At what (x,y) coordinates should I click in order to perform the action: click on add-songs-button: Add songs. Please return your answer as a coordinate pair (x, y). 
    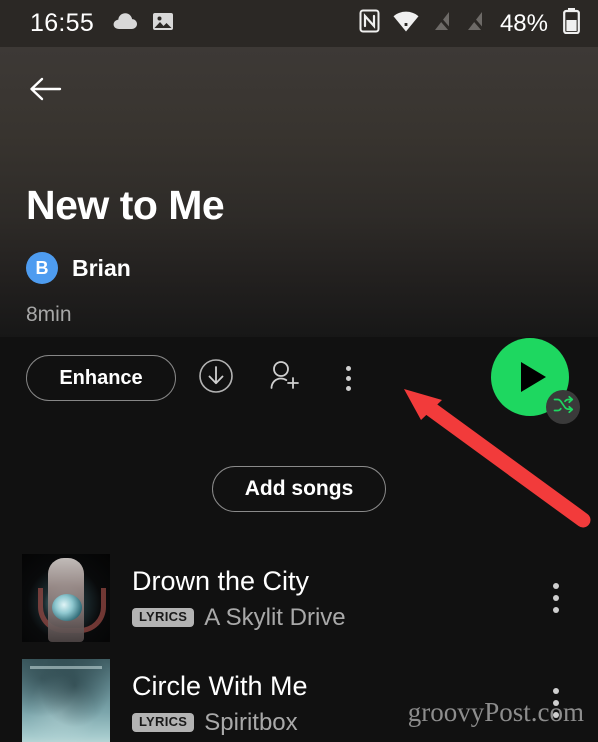
    Looking at the image, I should click on (299, 489).